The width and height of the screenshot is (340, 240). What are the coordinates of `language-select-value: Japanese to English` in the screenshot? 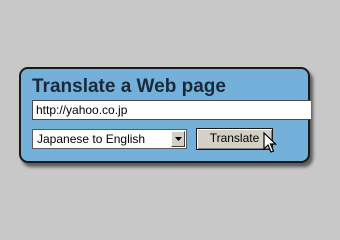 It's located at (91, 139).